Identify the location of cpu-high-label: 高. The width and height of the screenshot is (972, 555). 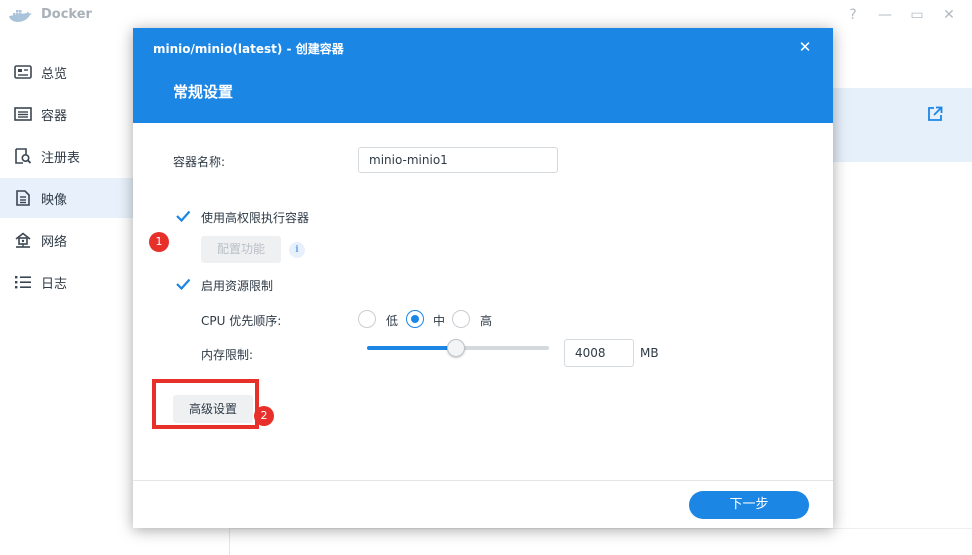
(486, 321).